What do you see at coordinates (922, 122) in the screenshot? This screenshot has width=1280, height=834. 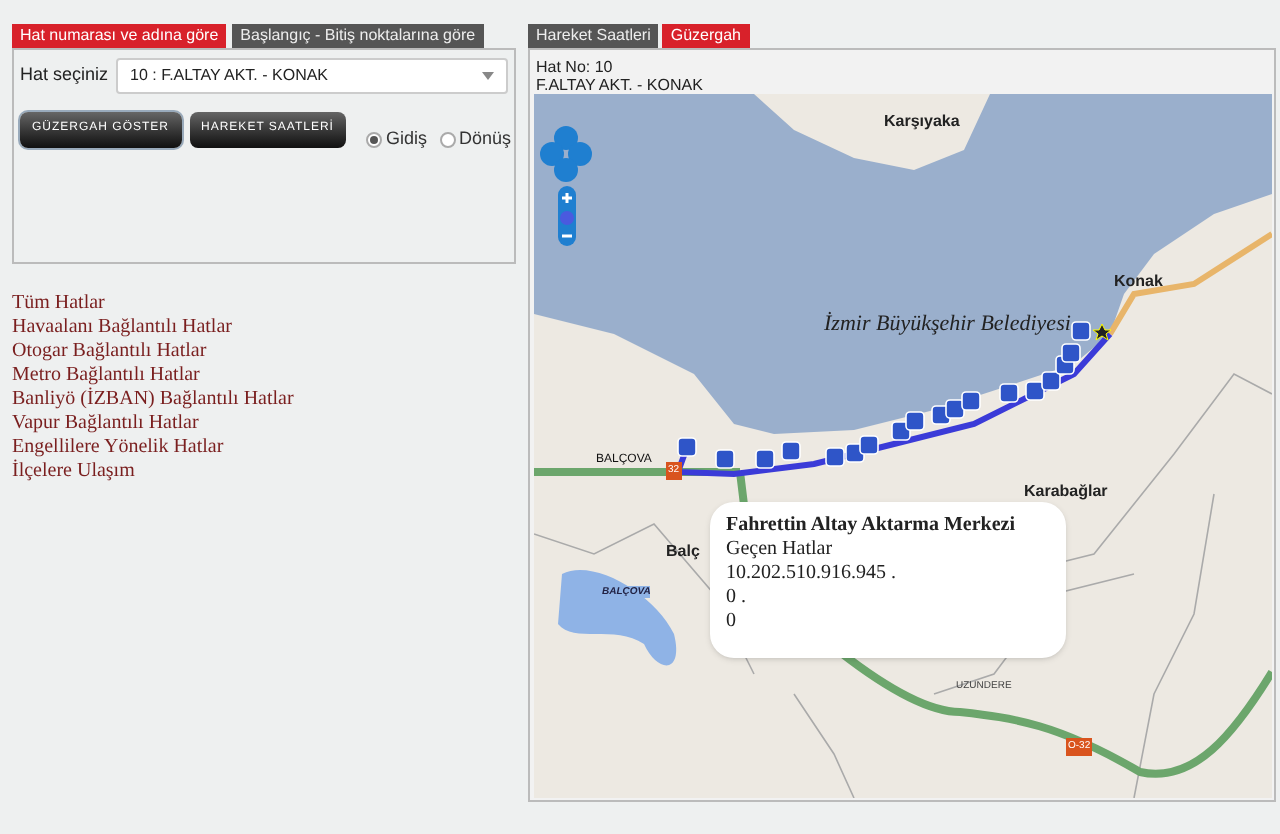 I see `place-label: Karşıyaka` at bounding box center [922, 122].